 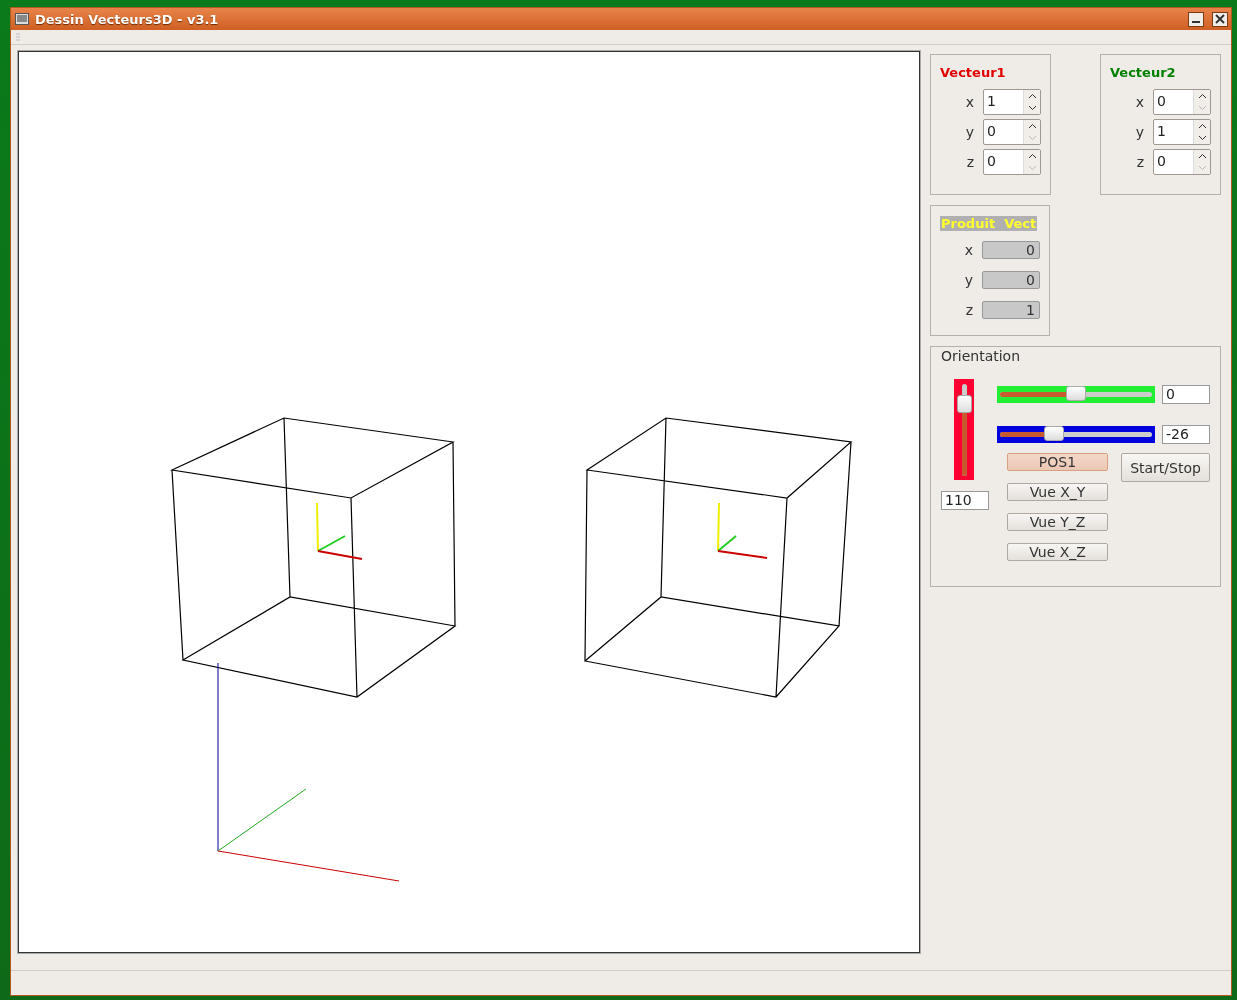 I want to click on view-button: Vue X_Y, so click(x=1057, y=492).